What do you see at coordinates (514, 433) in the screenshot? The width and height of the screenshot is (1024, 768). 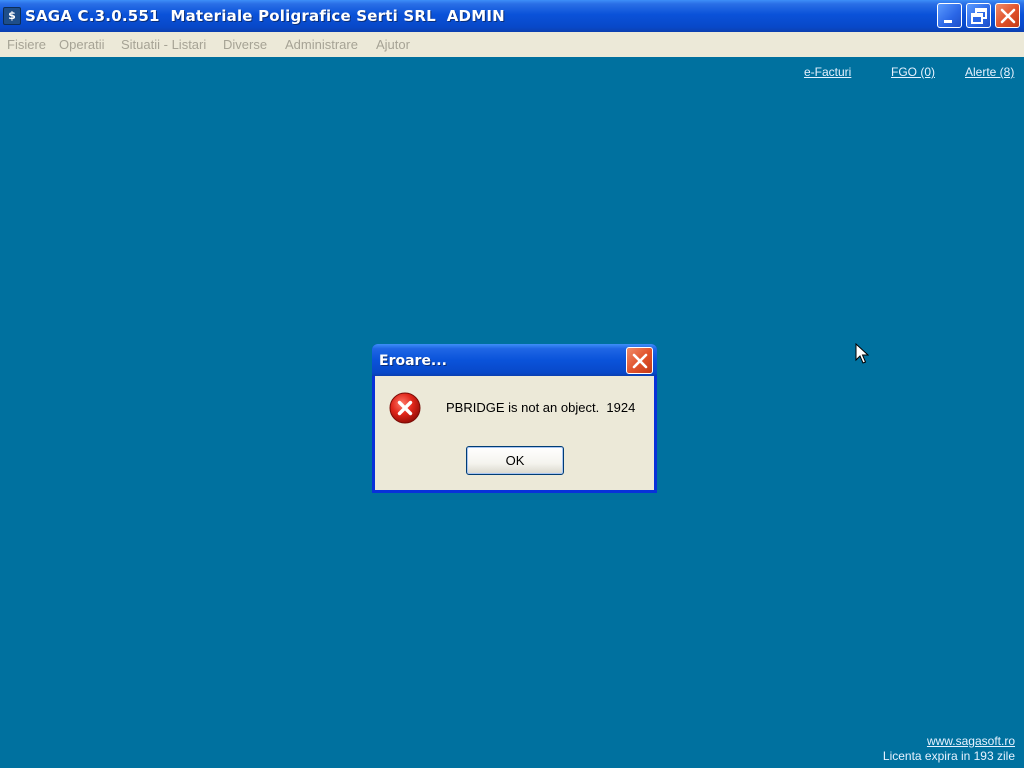 I see `dialog-body: PBRIDGE is not an object. 1924 OK` at bounding box center [514, 433].